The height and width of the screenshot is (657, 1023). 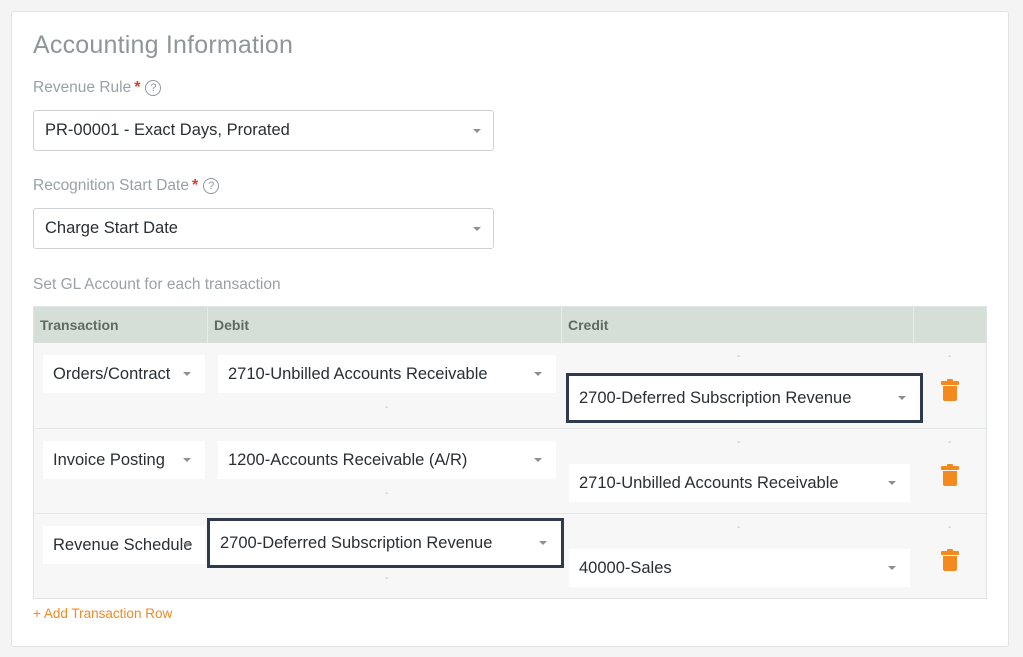 What do you see at coordinates (111, 228) in the screenshot?
I see `recognition-start-value: Charge Start Date` at bounding box center [111, 228].